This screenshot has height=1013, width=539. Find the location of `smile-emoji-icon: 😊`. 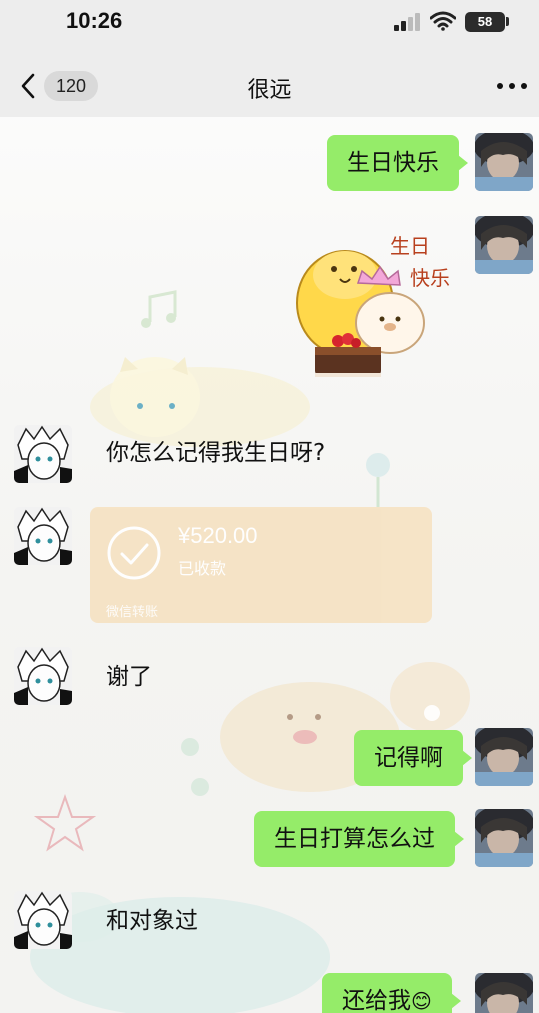

smile-emoji-icon: 😊 is located at coordinates (421, 1001).